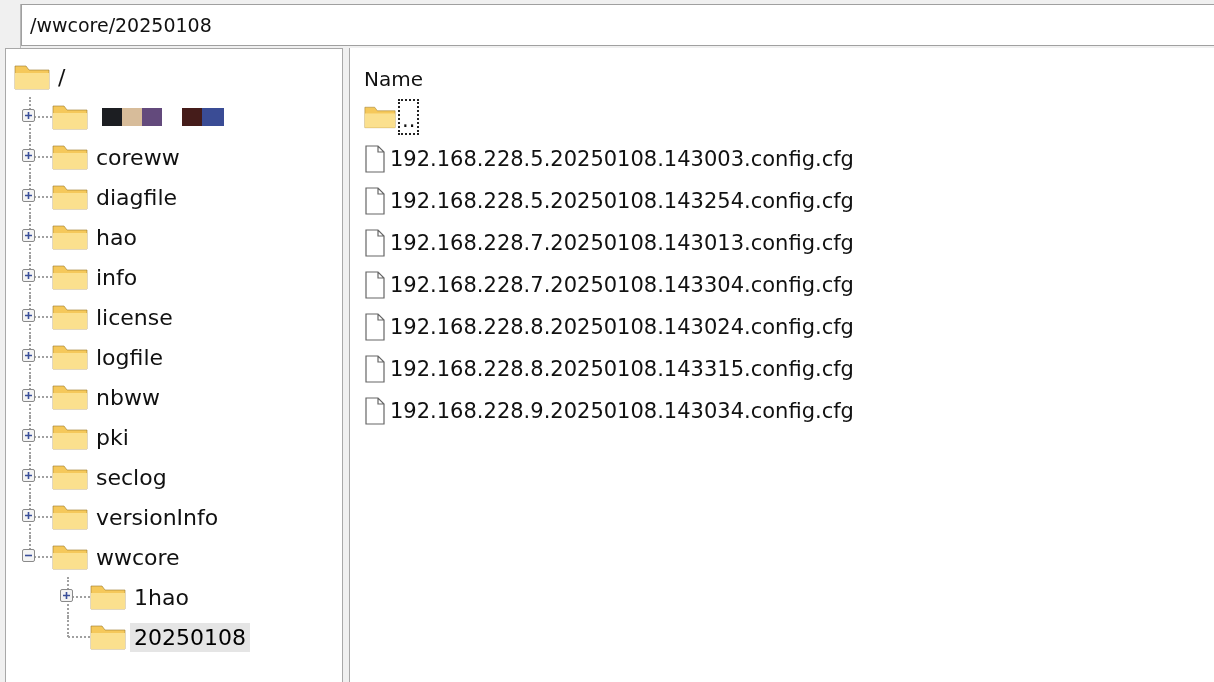 This screenshot has width=1214, height=682. What do you see at coordinates (622, 201) in the screenshot?
I see `file-name: 192.168.228.5.20250108.143254.config.cfg` at bounding box center [622, 201].